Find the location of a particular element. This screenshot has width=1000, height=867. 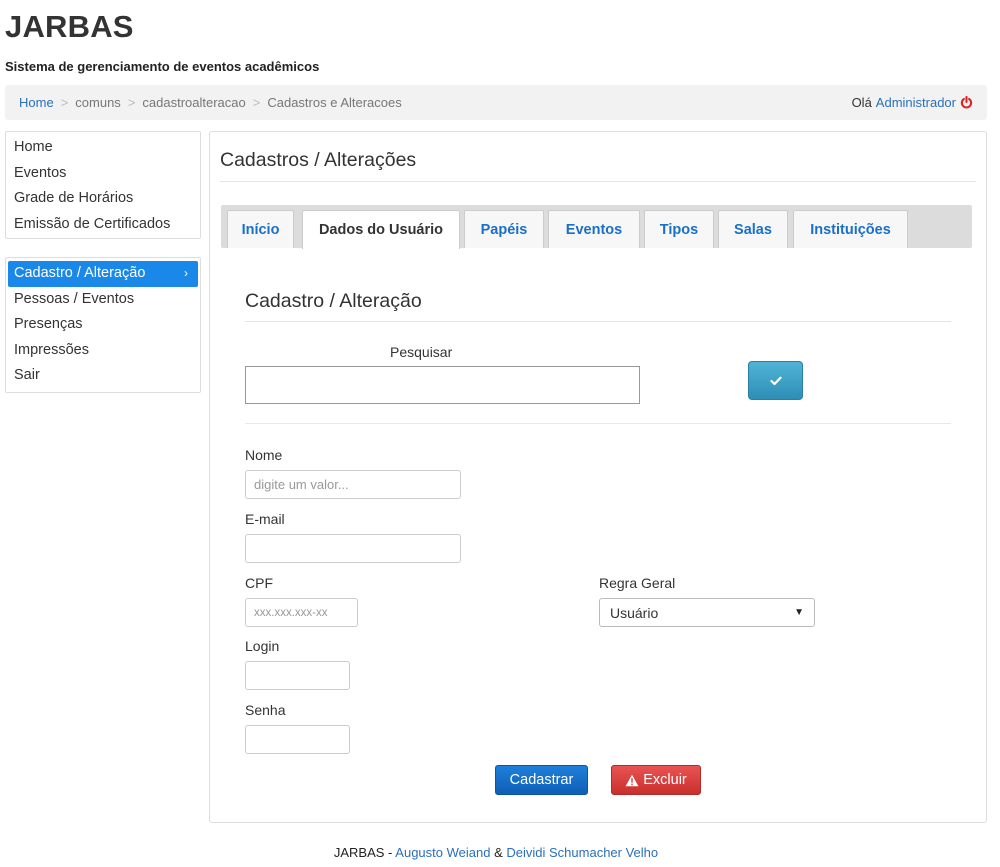

sidebar-item-pessoas-eventos: Pessoas / Eventos is located at coordinates (103, 300).